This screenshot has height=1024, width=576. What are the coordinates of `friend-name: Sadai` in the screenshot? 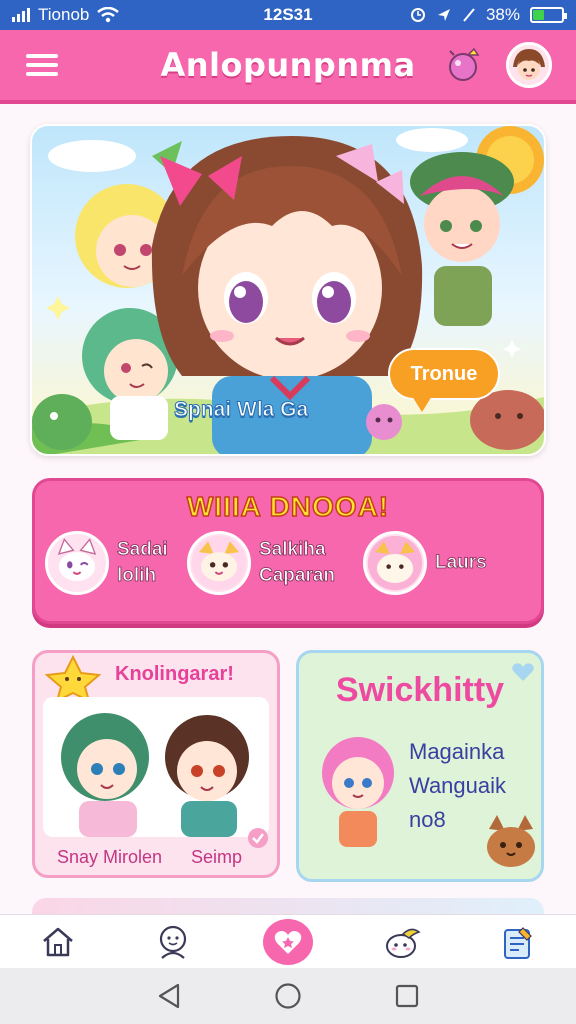 It's located at (142, 550).